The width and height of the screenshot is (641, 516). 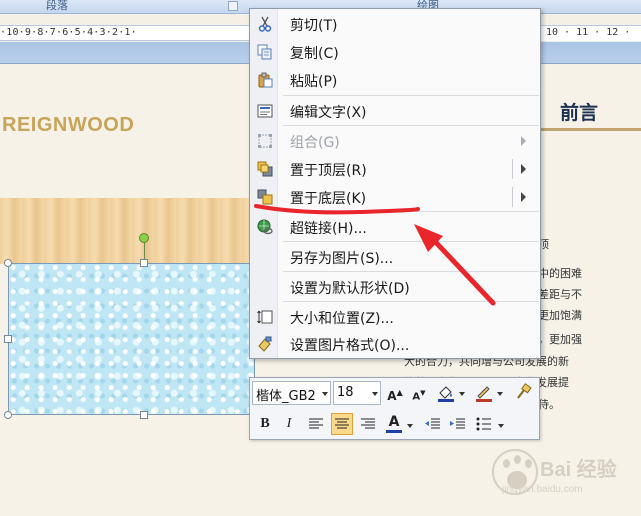 What do you see at coordinates (289, 424) in the screenshot?
I see `italic-button: I` at bounding box center [289, 424].